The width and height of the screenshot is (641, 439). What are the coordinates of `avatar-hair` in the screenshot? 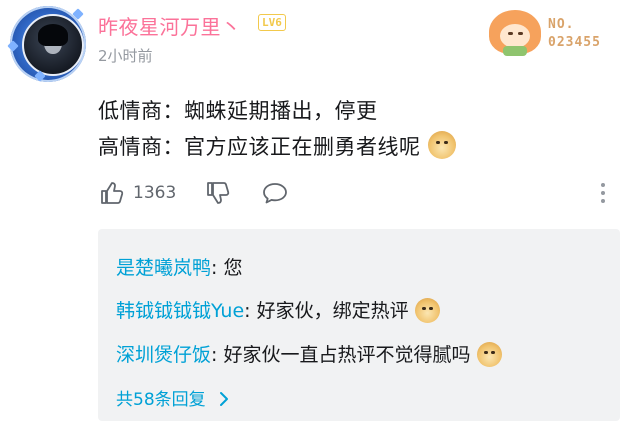 It's located at (53, 35).